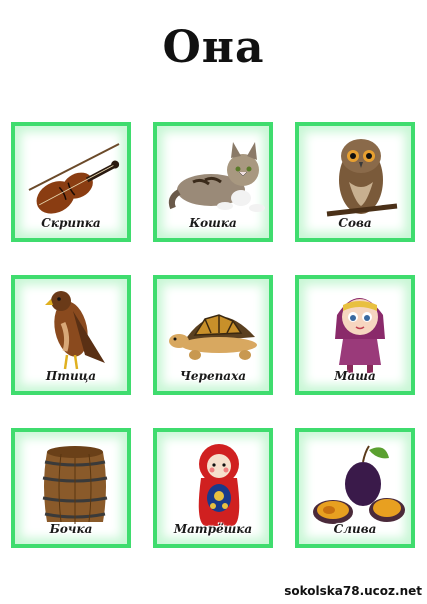 The height and width of the screenshot is (604, 427). What do you see at coordinates (213, 529) in the screenshot?
I see `card-label: Матрёшка` at bounding box center [213, 529].